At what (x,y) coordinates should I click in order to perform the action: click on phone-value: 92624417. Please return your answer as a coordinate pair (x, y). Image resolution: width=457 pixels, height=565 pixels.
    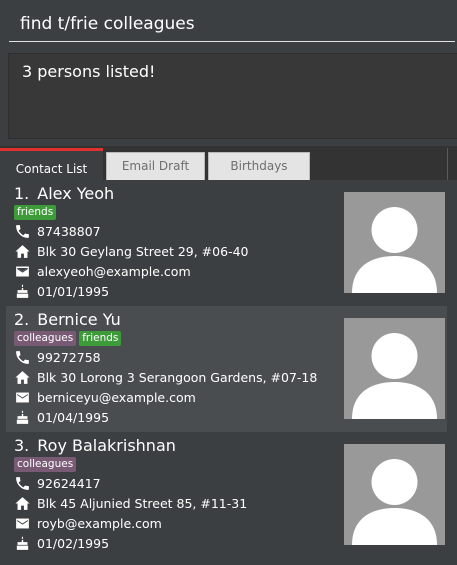
    Looking at the image, I should click on (69, 483).